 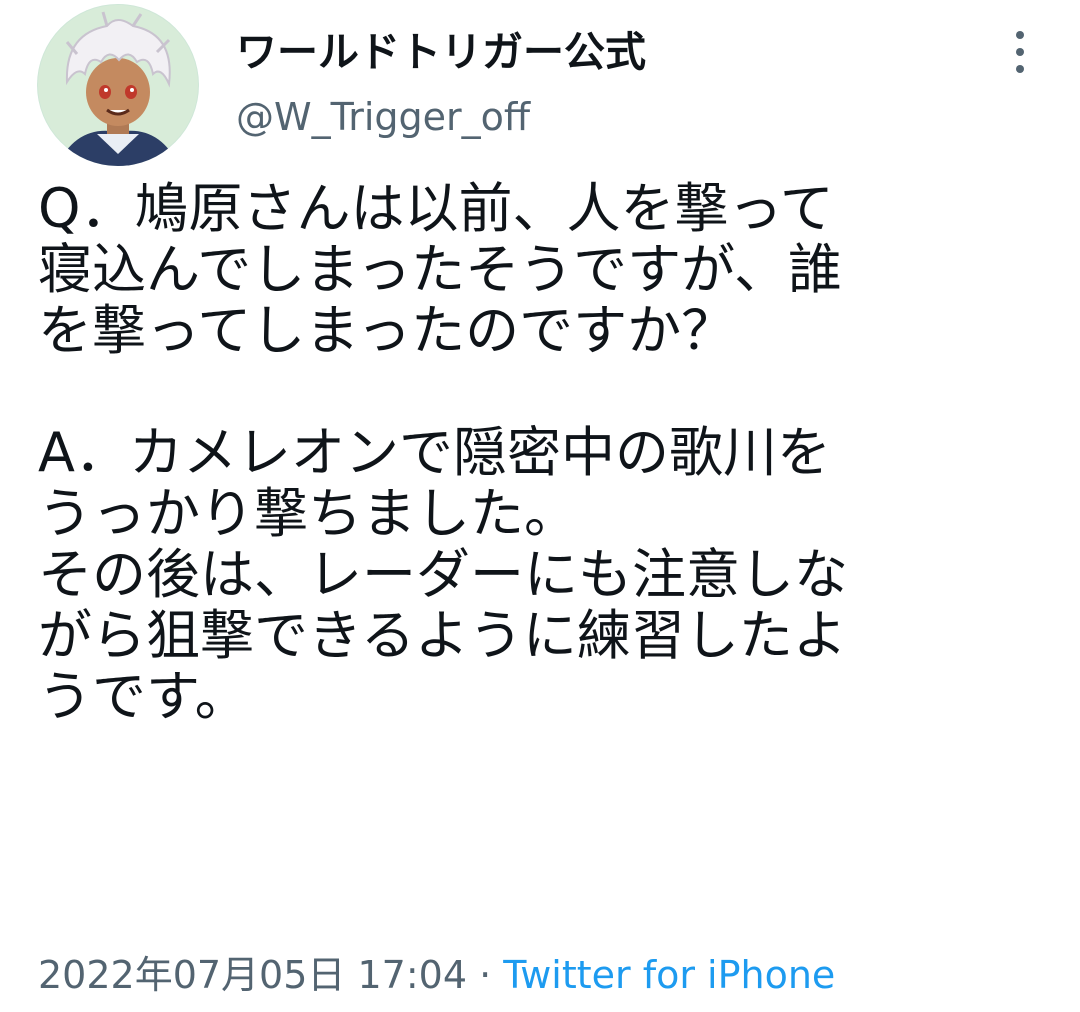 I want to click on author-handle: @W_Trigger_off, so click(x=383, y=117).